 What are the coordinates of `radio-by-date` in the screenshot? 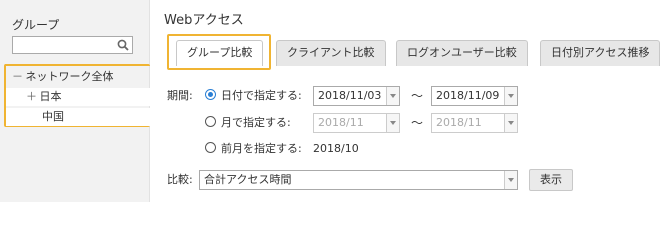 It's located at (210, 94).